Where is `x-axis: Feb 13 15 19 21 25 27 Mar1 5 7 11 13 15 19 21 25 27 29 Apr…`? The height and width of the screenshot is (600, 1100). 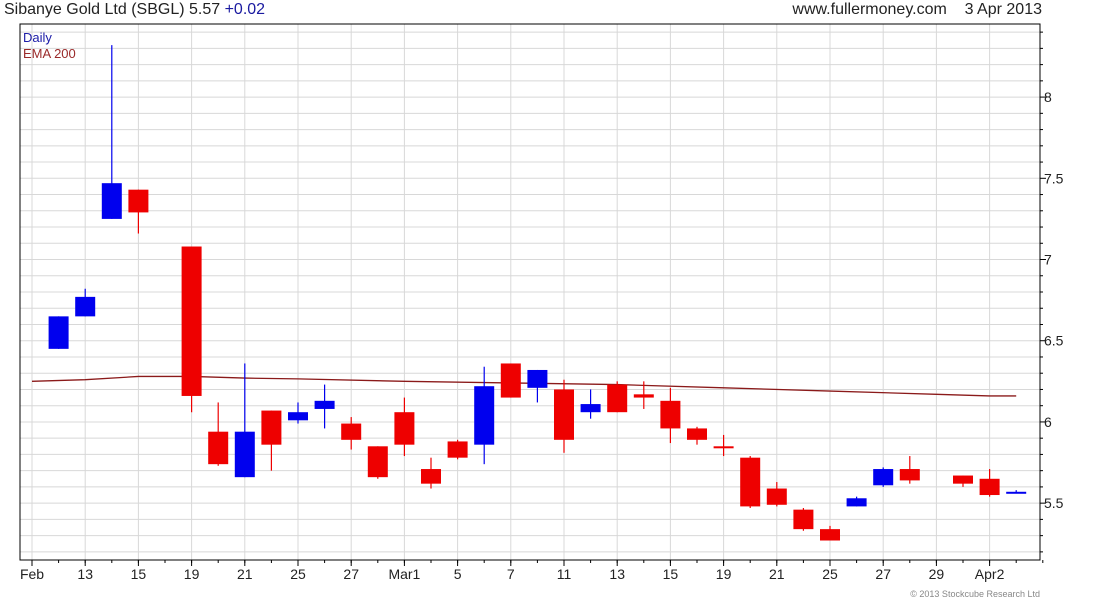
x-axis: Feb 13 15 19 21 25 27 Mar1 5 7 11 13 15 19 21 25 27 29 Apr… is located at coordinates (532, 571).